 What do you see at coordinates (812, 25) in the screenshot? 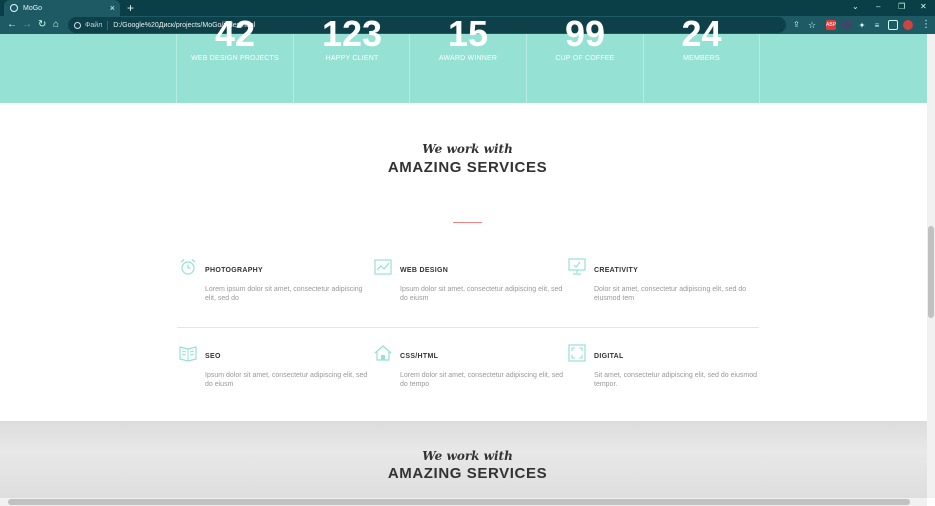
I see `bookmark-star-icon: ☆` at bounding box center [812, 25].